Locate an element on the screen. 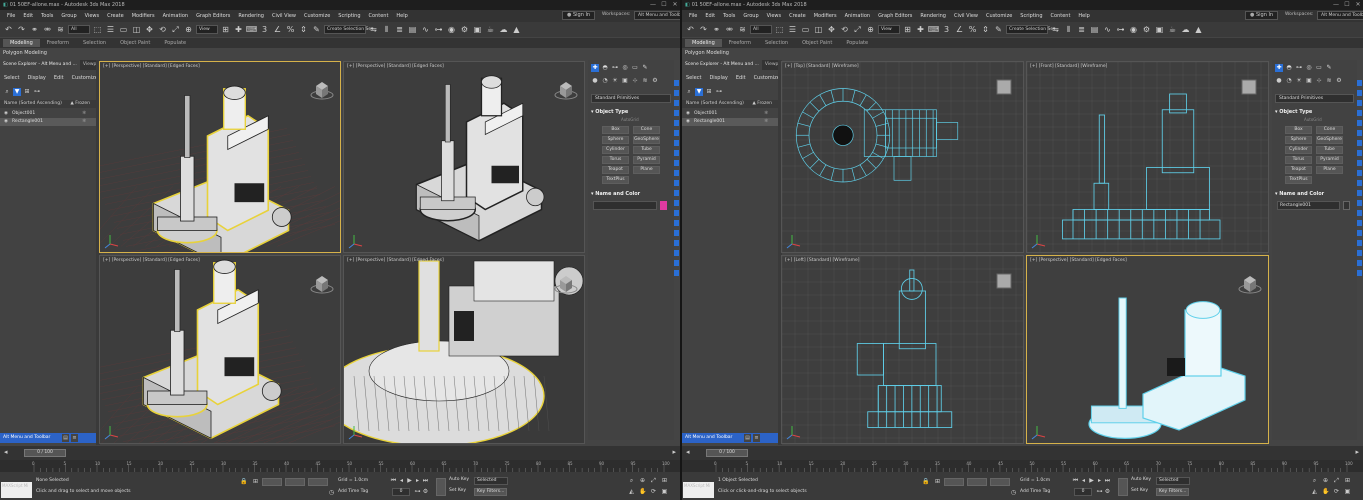 This screenshot has height=500, width=1363. snap-3d-icon: 3 is located at coordinates (946, 29).